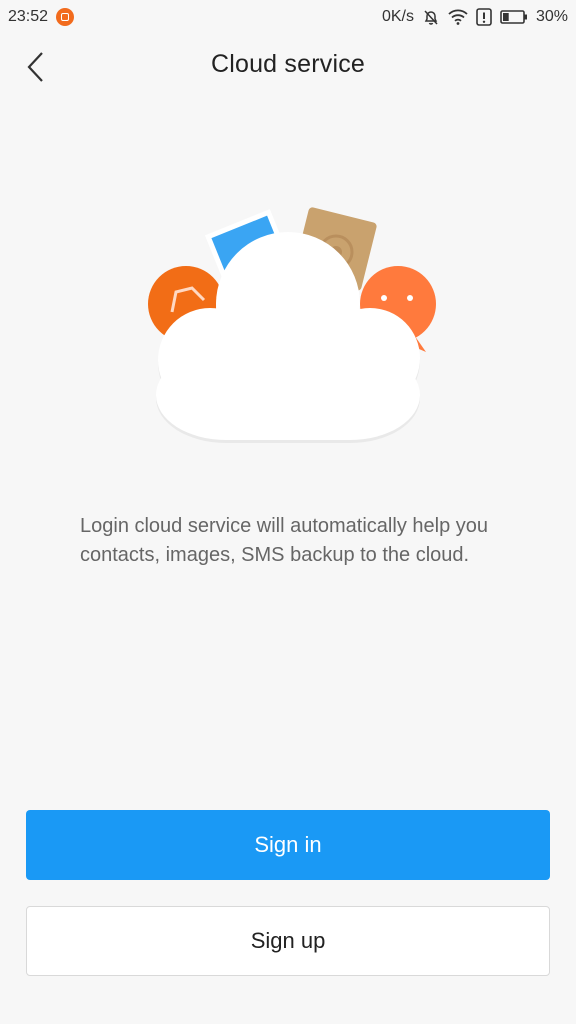  I want to click on sign-up-label: Sign up, so click(288, 940).